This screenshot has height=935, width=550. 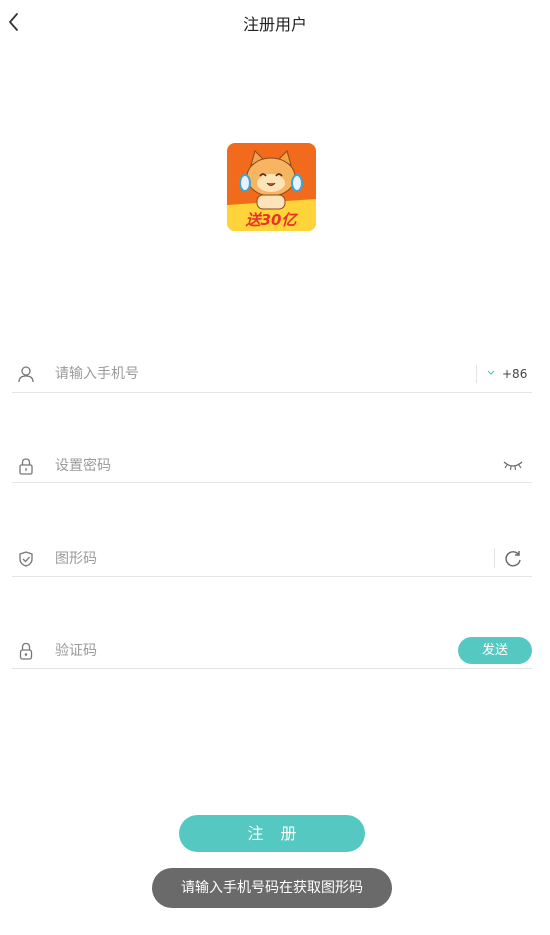 I want to click on send-code-button: 发送, so click(x=495, y=650).